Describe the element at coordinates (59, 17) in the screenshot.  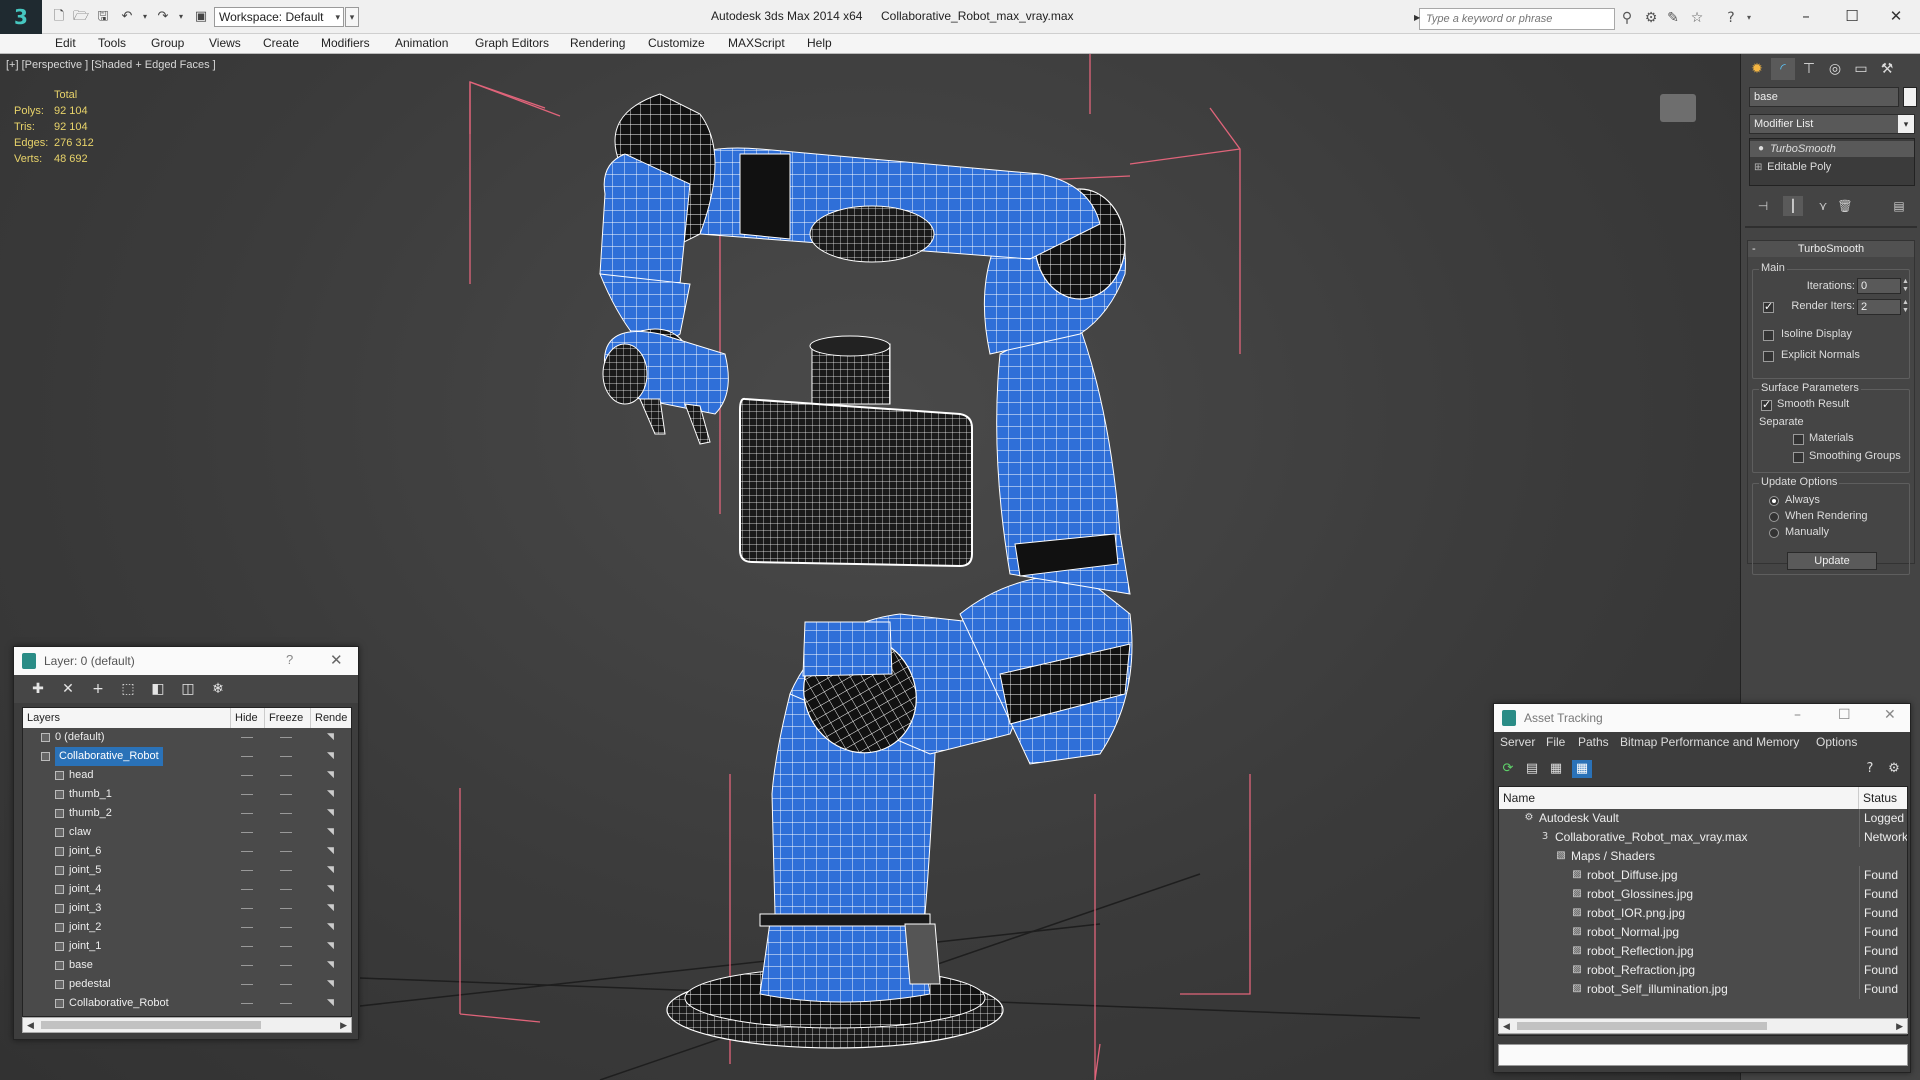
I see `new-file-icon: 🗋` at that location.